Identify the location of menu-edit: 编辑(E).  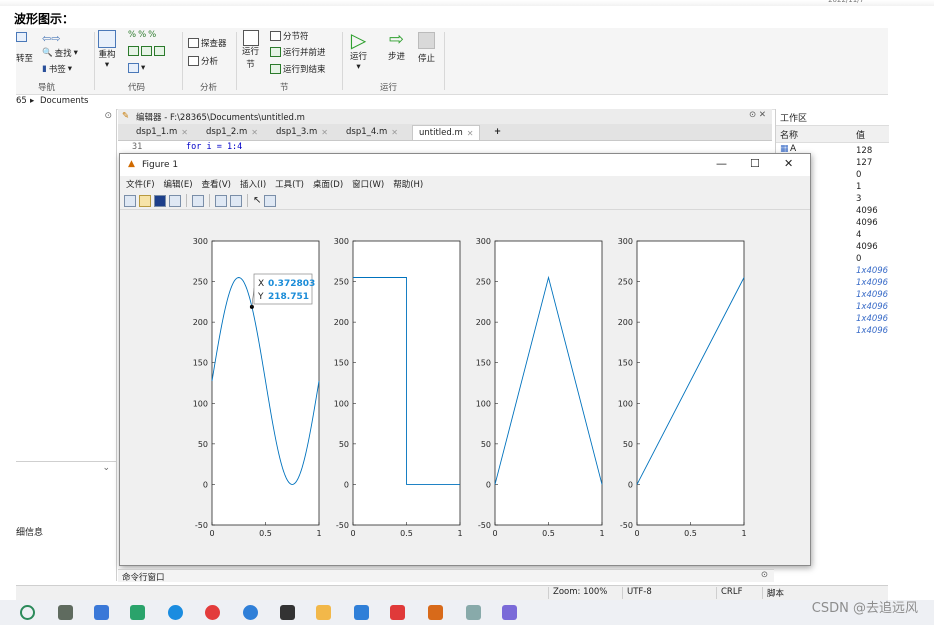
(178, 184).